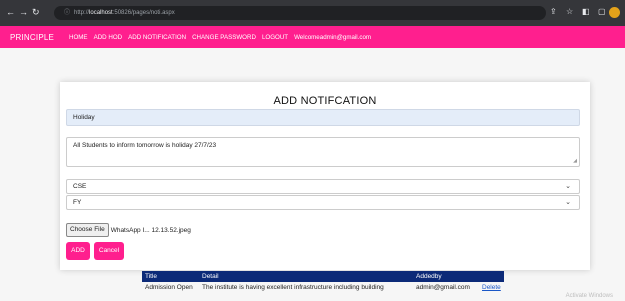  I want to click on form-heading: ADD NOTIFCATION, so click(325, 101).